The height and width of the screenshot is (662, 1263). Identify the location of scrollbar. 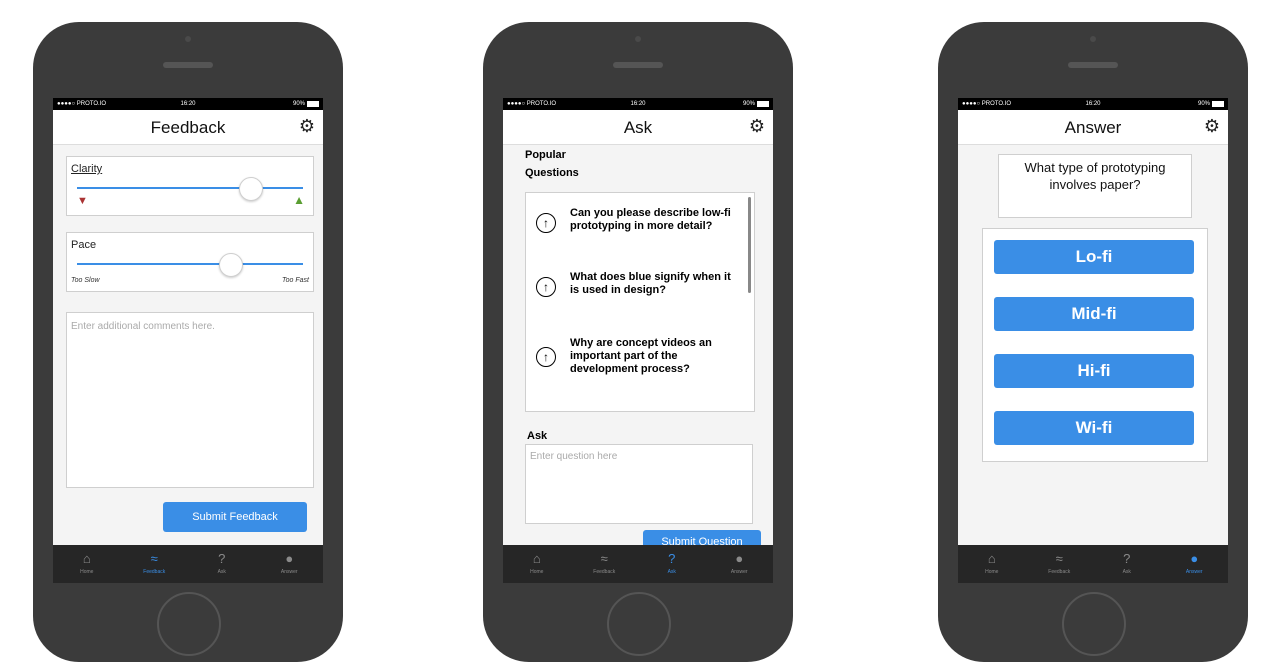
(749, 245).